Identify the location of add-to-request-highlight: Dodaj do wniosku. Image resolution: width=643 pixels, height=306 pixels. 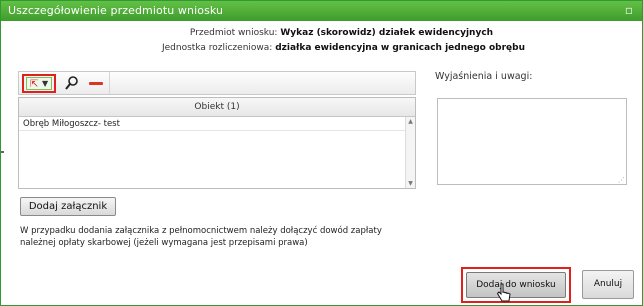
(516, 285).